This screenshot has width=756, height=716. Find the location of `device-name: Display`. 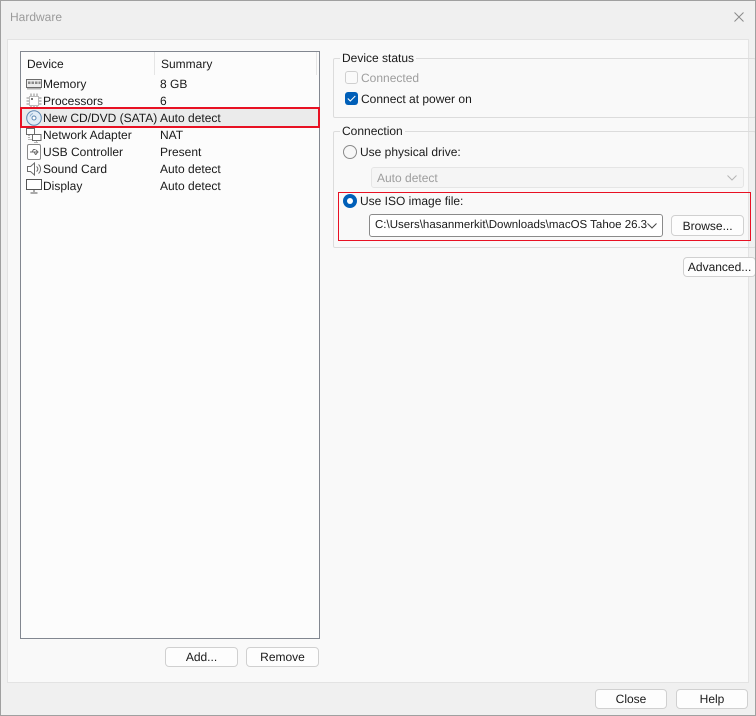

device-name: Display is located at coordinates (62, 186).